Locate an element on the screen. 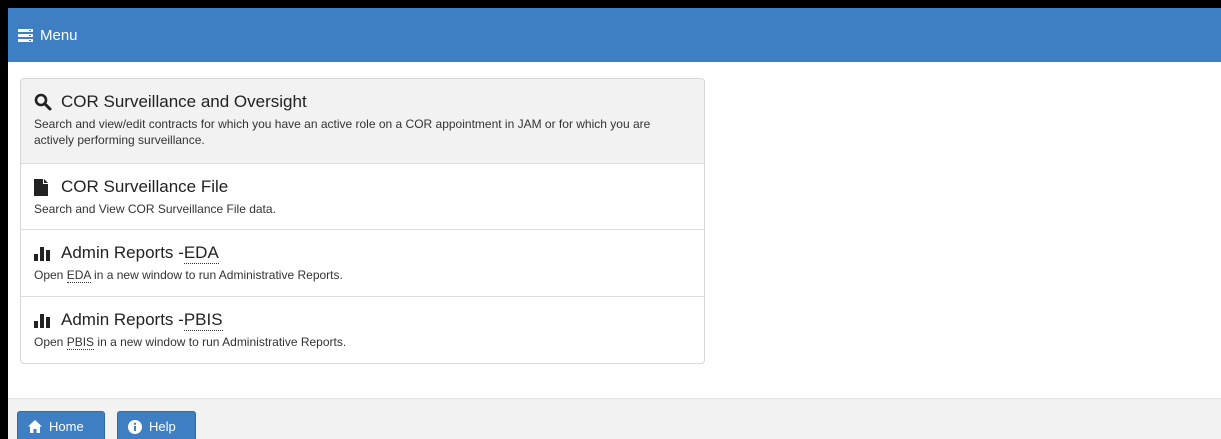 The image size is (1221, 439). search-icon is located at coordinates (45, 102).